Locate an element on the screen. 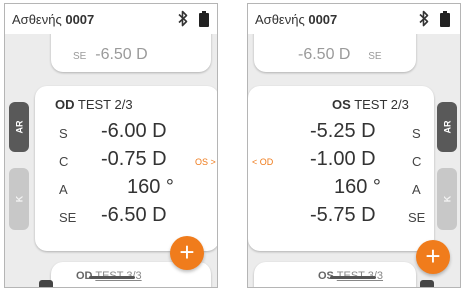 The width and height of the screenshot is (465, 291). test-header: OD TEST 2/3 is located at coordinates (94, 104).